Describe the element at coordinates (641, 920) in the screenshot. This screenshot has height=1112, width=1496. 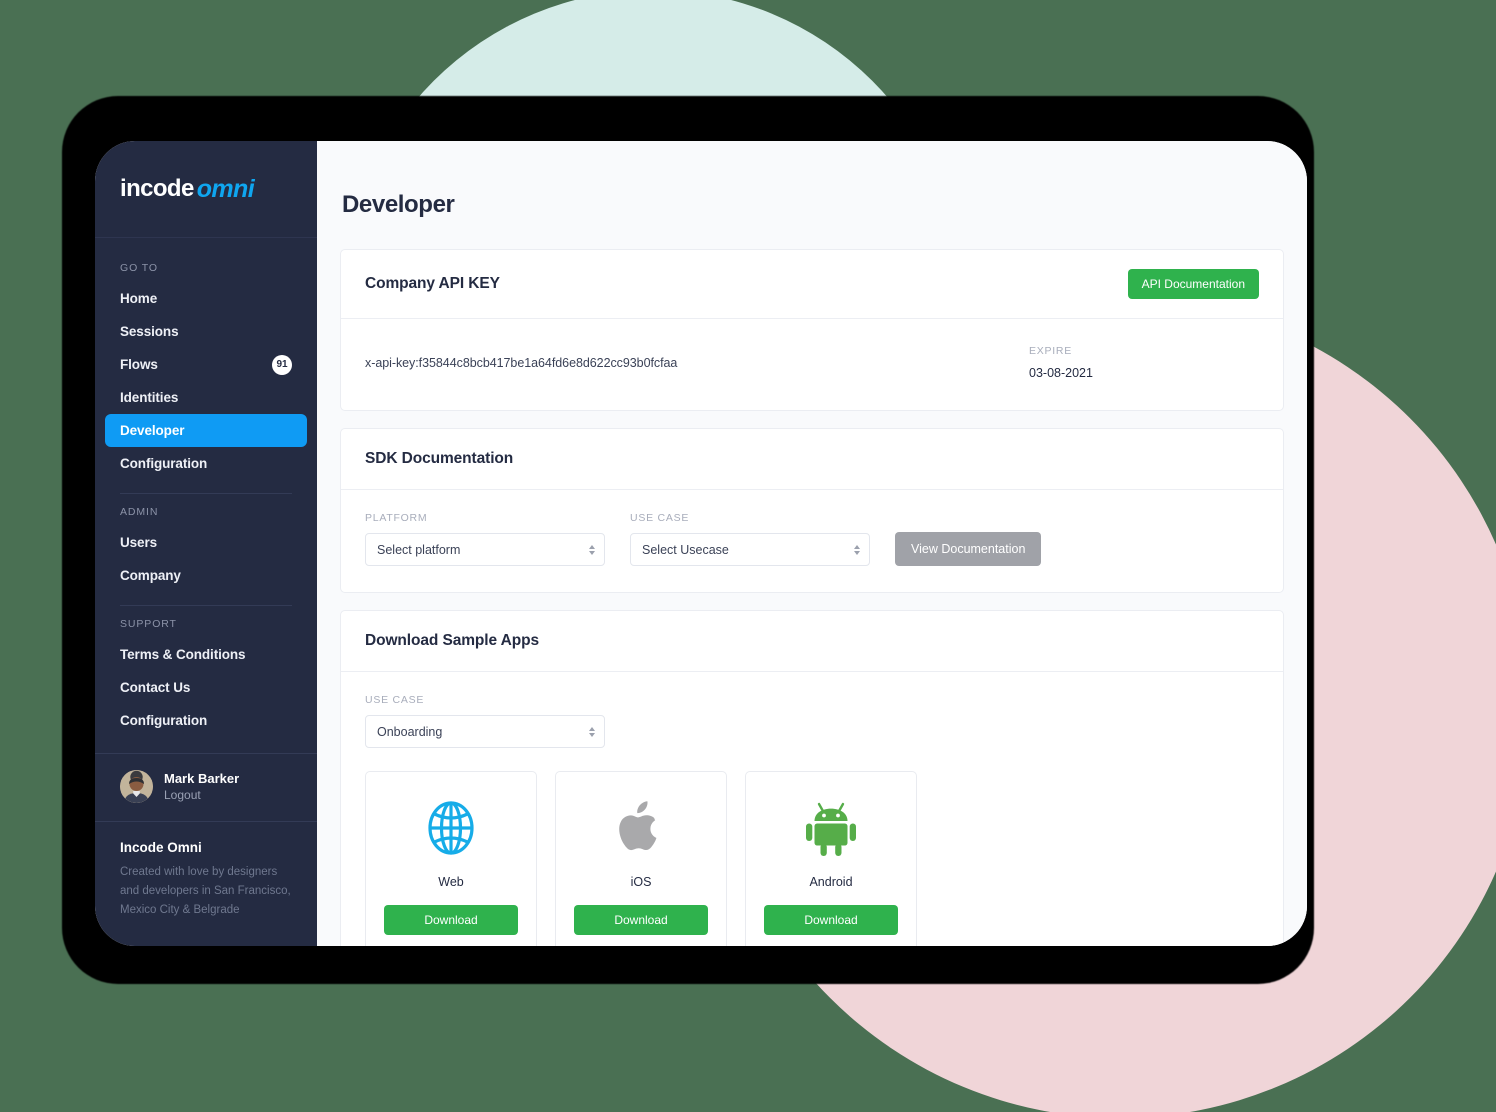
I see `download-button-ios: Download` at that location.